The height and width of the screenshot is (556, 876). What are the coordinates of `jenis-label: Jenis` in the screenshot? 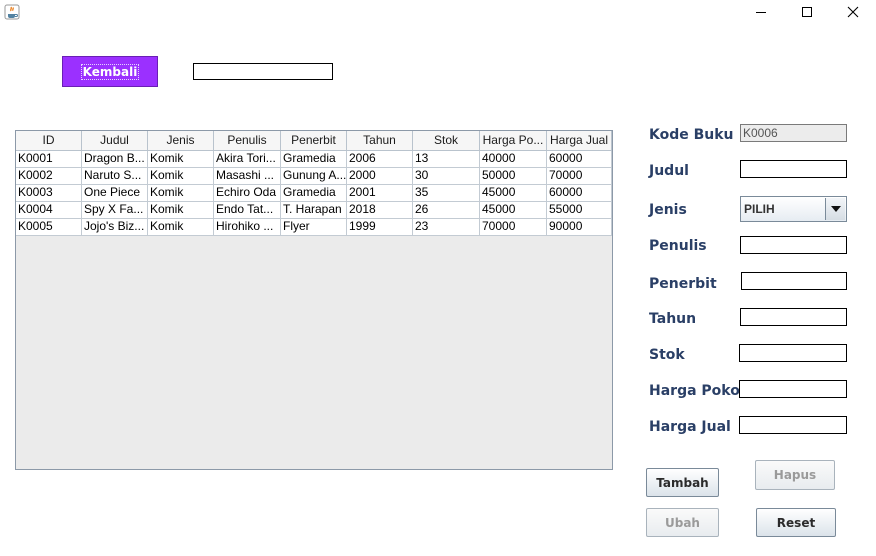 It's located at (668, 210).